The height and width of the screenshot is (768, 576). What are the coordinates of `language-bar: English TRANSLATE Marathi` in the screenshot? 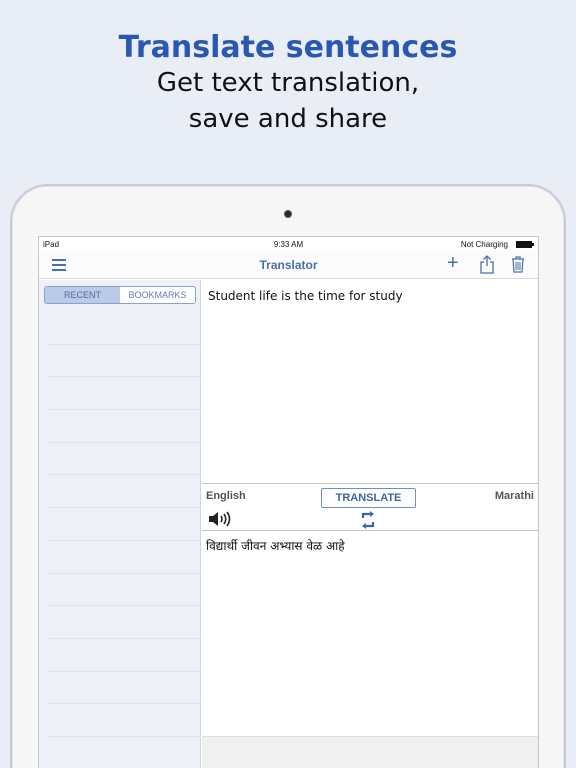 It's located at (370, 507).